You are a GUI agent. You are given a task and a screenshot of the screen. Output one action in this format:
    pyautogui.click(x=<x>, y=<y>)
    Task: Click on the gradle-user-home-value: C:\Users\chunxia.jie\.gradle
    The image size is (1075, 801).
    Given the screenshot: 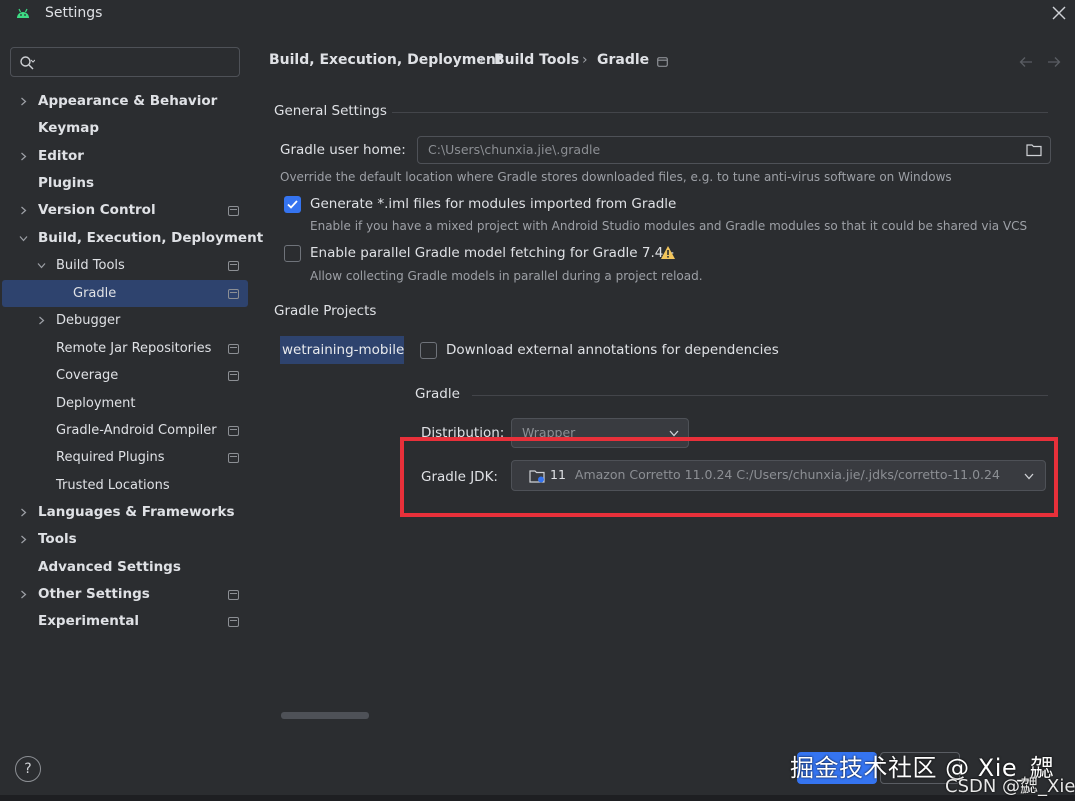 What is the action you would take?
    pyautogui.click(x=514, y=149)
    